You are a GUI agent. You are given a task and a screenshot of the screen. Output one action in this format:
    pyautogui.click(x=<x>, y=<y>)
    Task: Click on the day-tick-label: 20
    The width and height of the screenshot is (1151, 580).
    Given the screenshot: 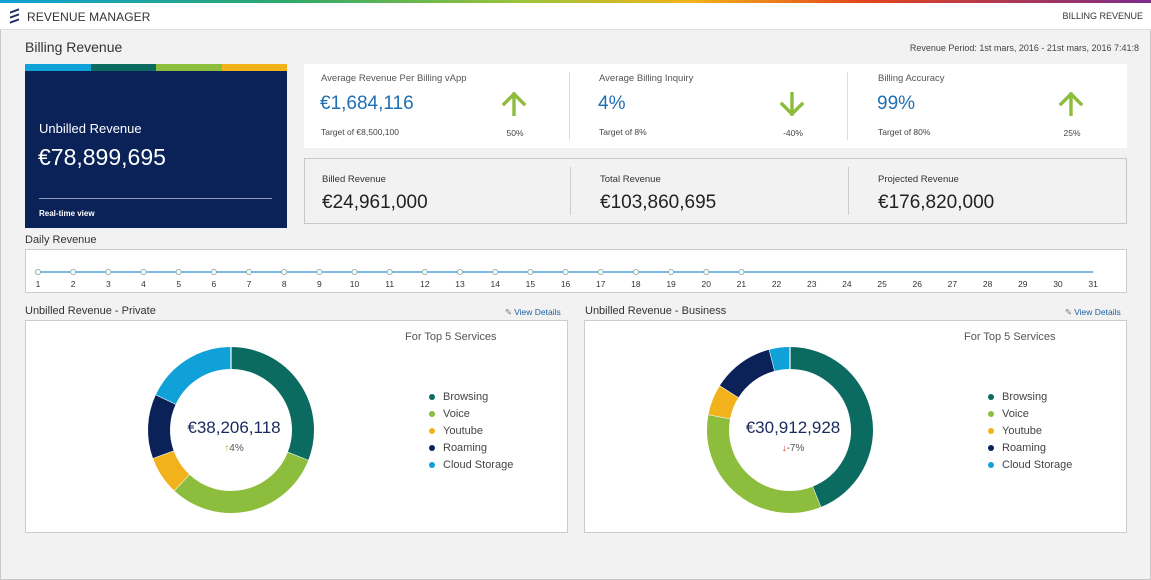 What is the action you would take?
    pyautogui.click(x=706, y=284)
    